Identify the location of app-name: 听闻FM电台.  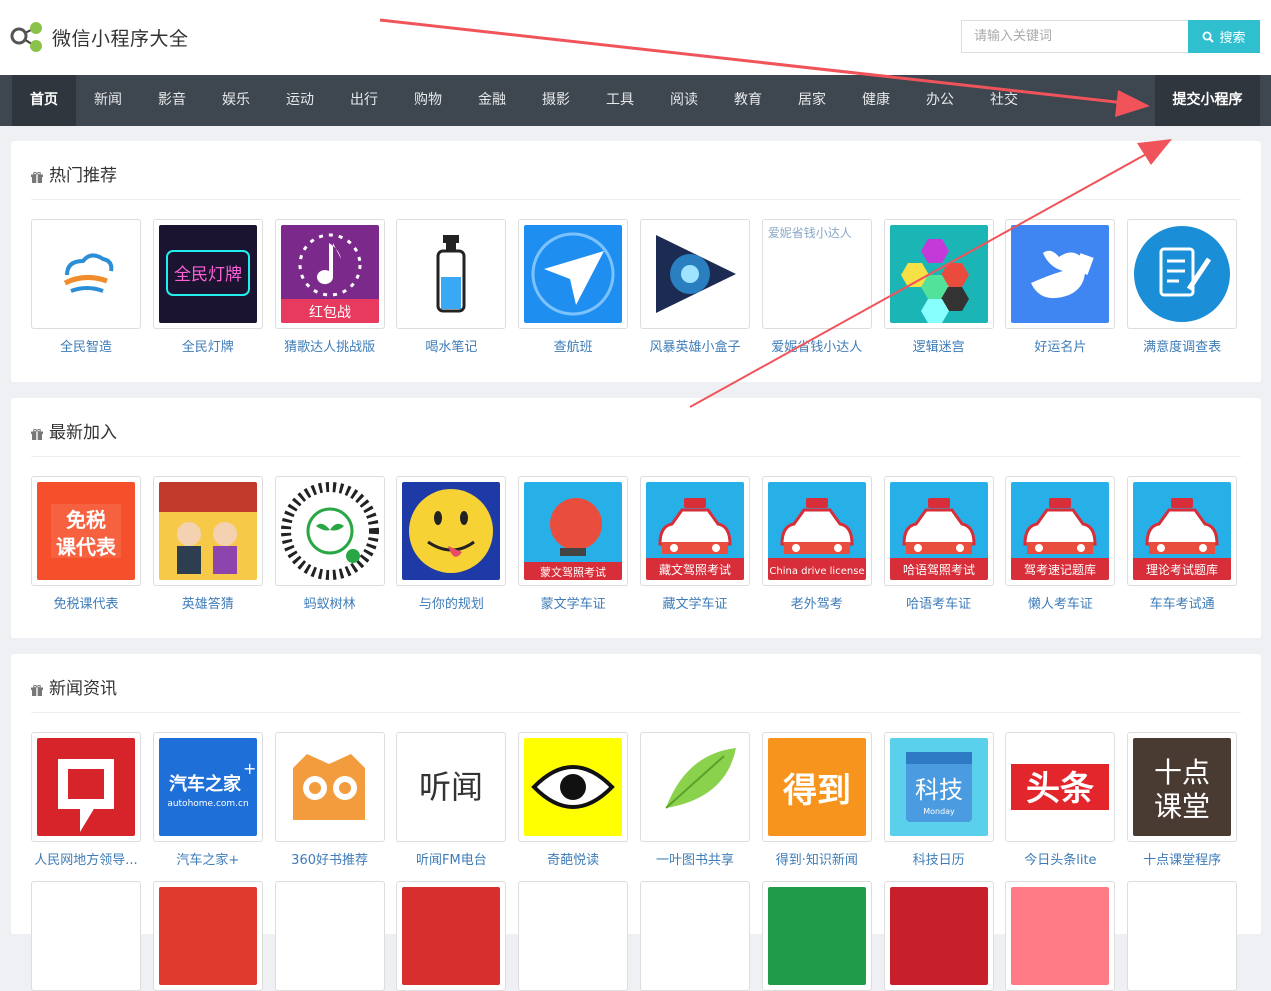
(451, 858).